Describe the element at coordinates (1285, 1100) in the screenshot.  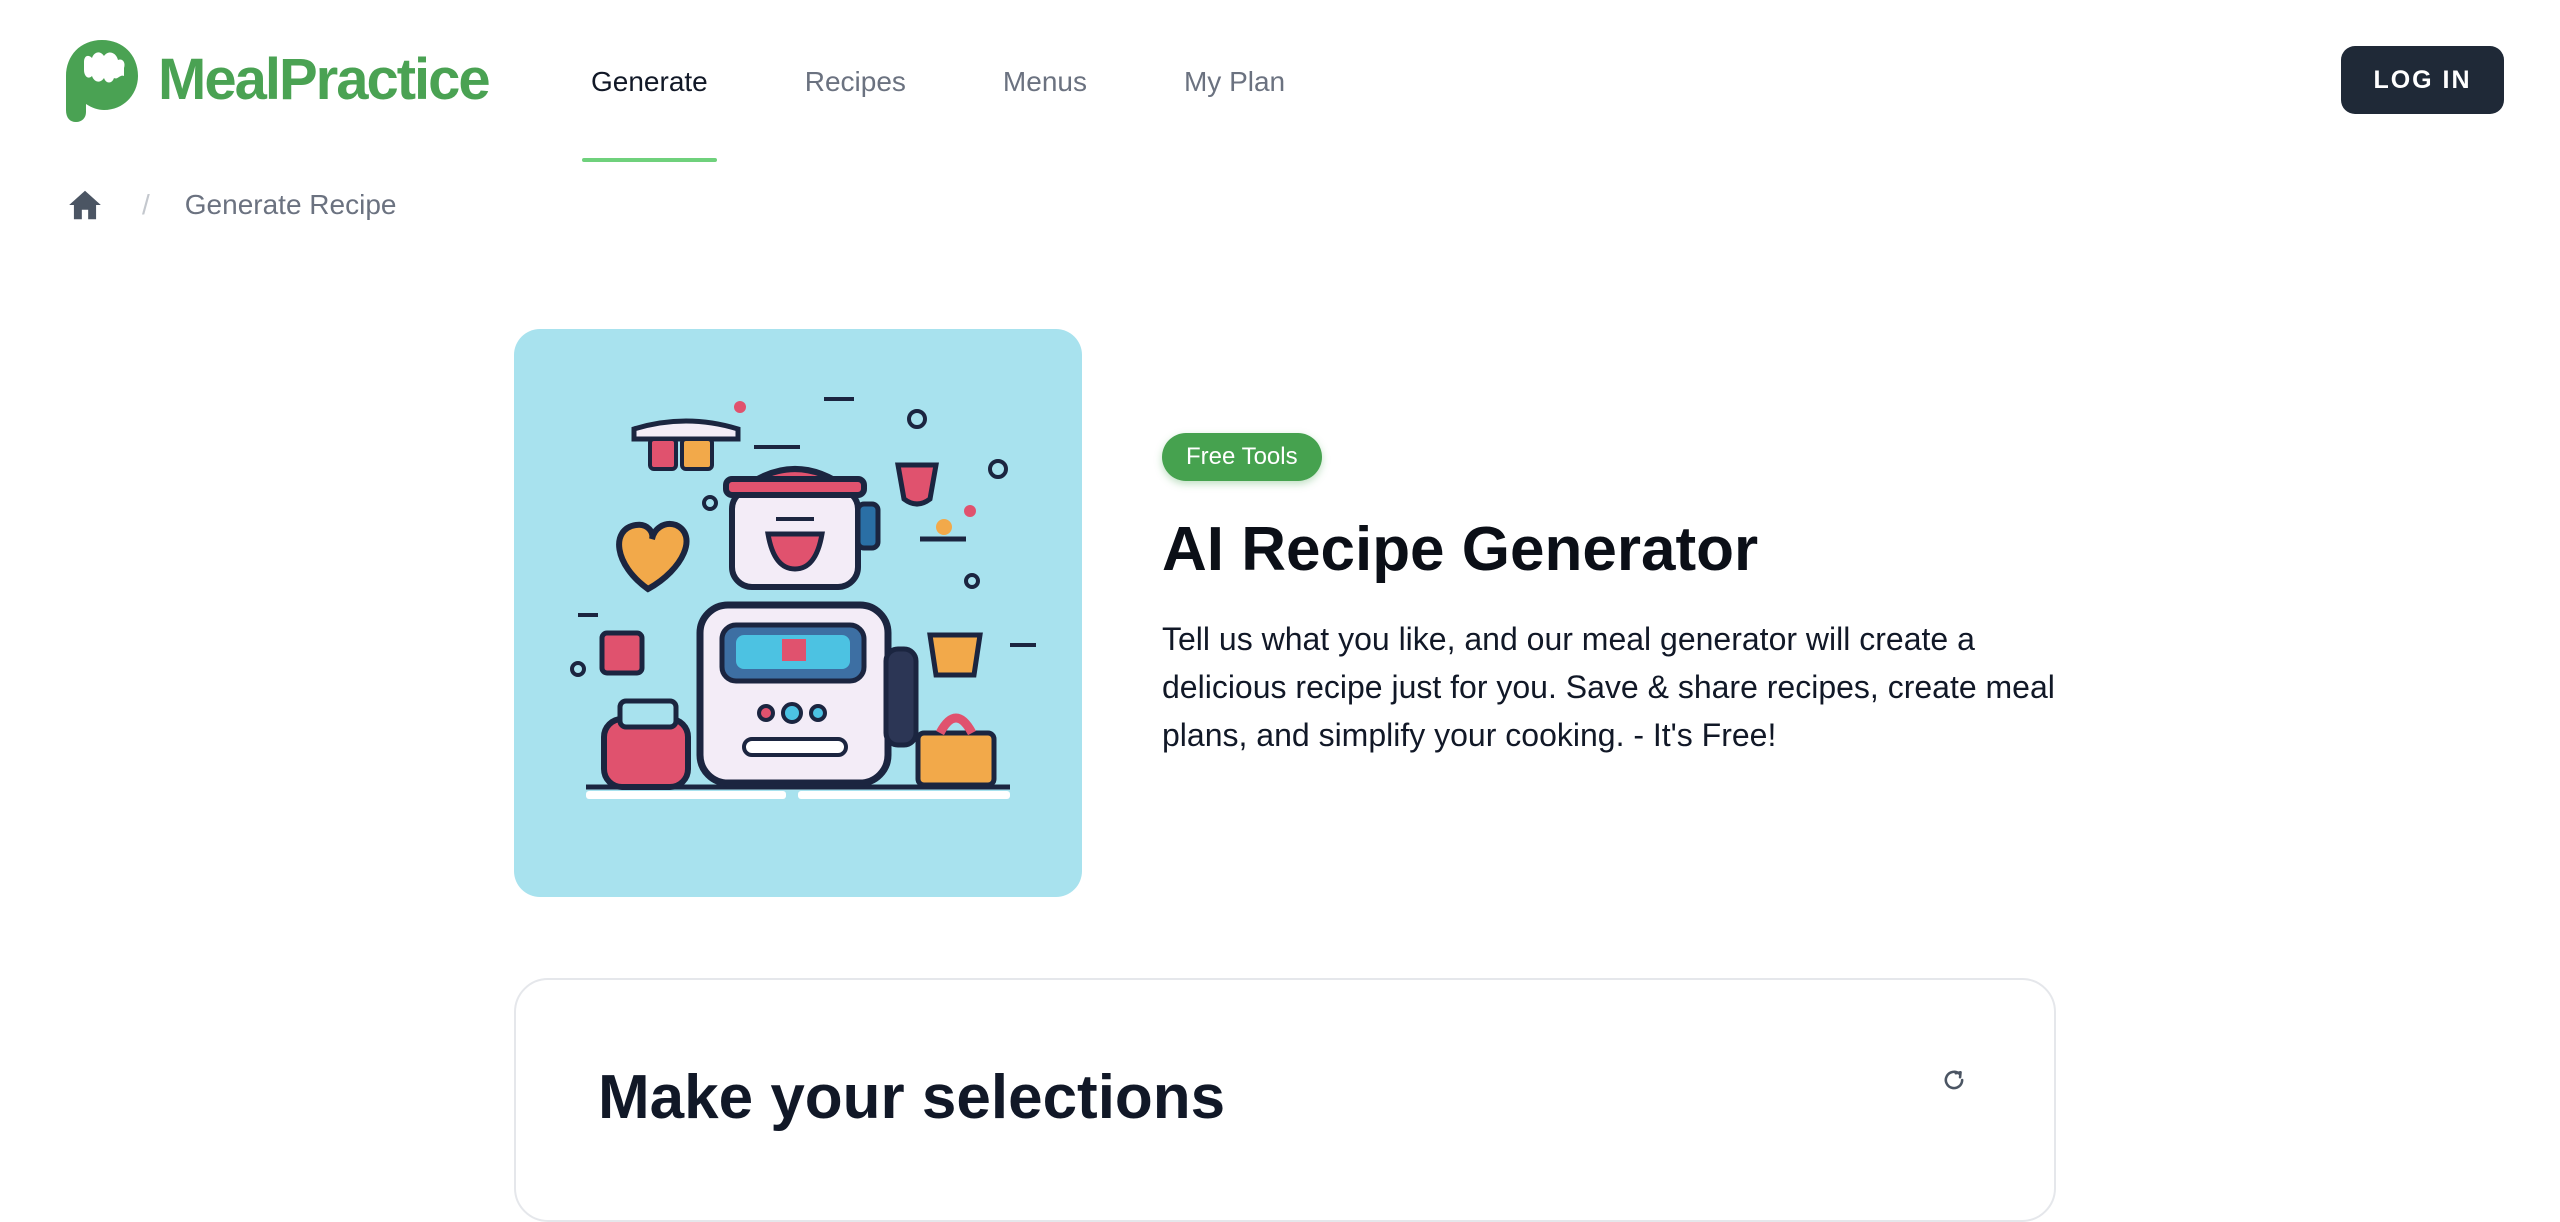
I see `selections-card: Make your selections` at that location.